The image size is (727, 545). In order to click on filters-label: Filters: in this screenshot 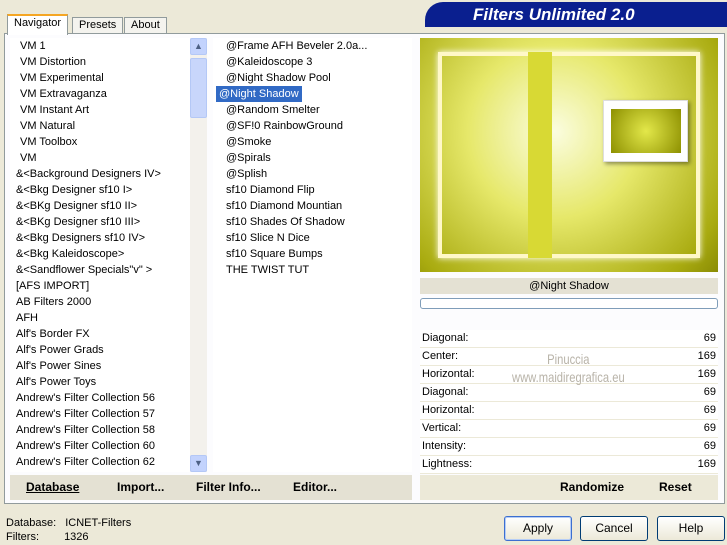, I will do `click(22, 537)`.